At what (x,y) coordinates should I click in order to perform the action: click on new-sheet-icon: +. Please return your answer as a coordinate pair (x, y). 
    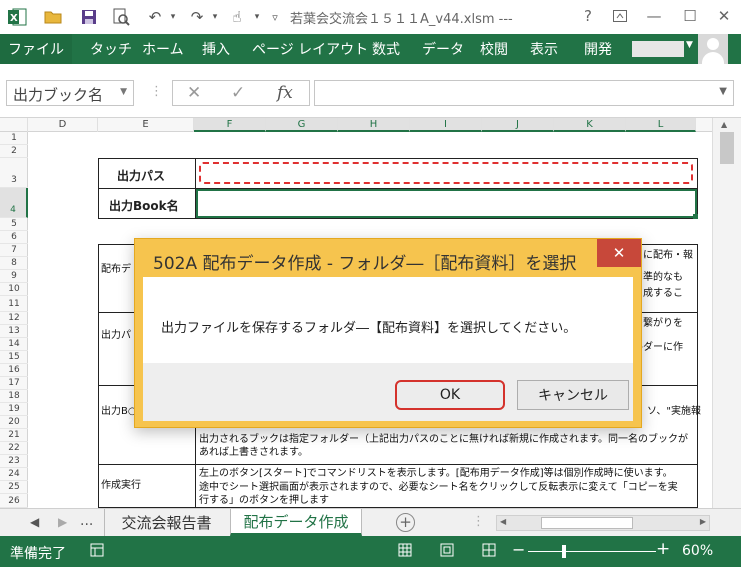
    Looking at the image, I should click on (405, 522).